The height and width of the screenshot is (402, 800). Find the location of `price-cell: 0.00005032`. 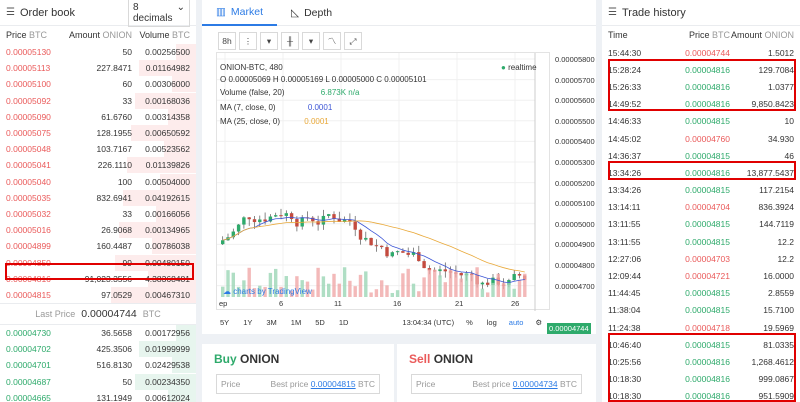

price-cell: 0.00005032 is located at coordinates (28, 213).